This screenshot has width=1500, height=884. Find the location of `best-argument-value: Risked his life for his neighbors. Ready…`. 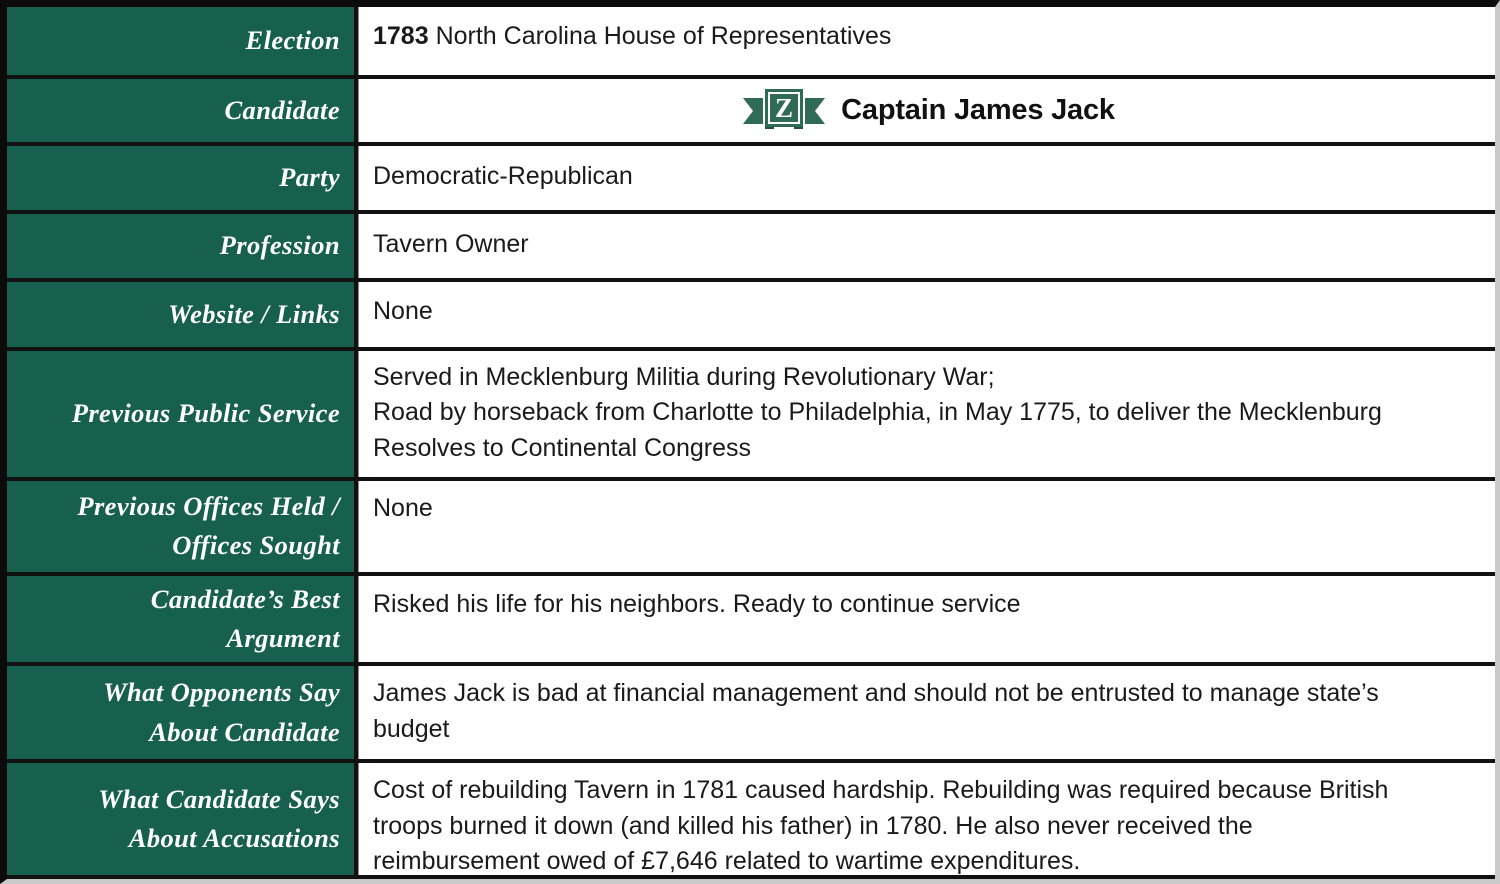

best-argument-value: Risked his life for his neighbors. Ready… is located at coordinates (697, 603).